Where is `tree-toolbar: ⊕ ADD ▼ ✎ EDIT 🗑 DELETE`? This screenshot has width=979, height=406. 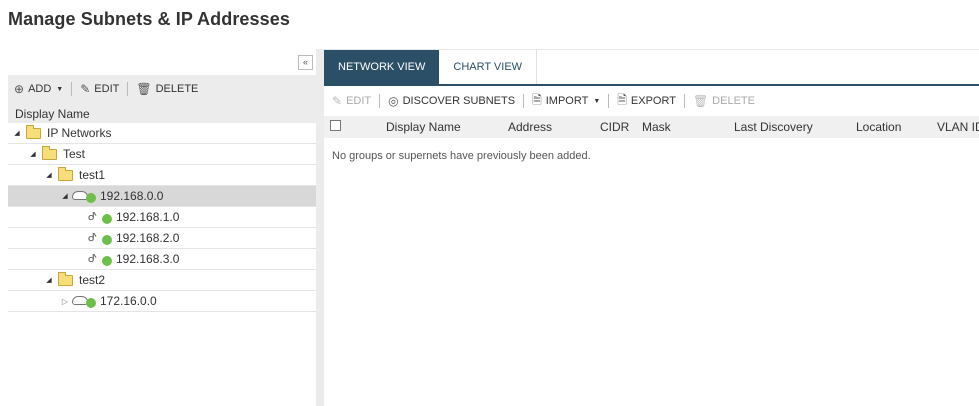 tree-toolbar: ⊕ ADD ▼ ✎ EDIT 🗑 DELETE is located at coordinates (162, 89).